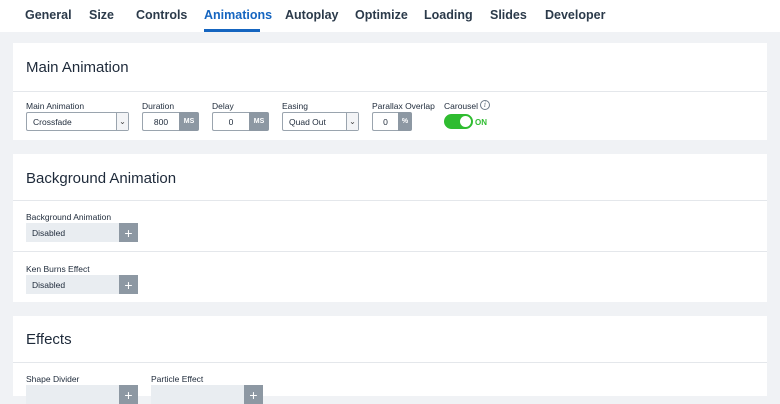 This screenshot has height=404, width=780. I want to click on duration-input: 800, so click(160, 121).